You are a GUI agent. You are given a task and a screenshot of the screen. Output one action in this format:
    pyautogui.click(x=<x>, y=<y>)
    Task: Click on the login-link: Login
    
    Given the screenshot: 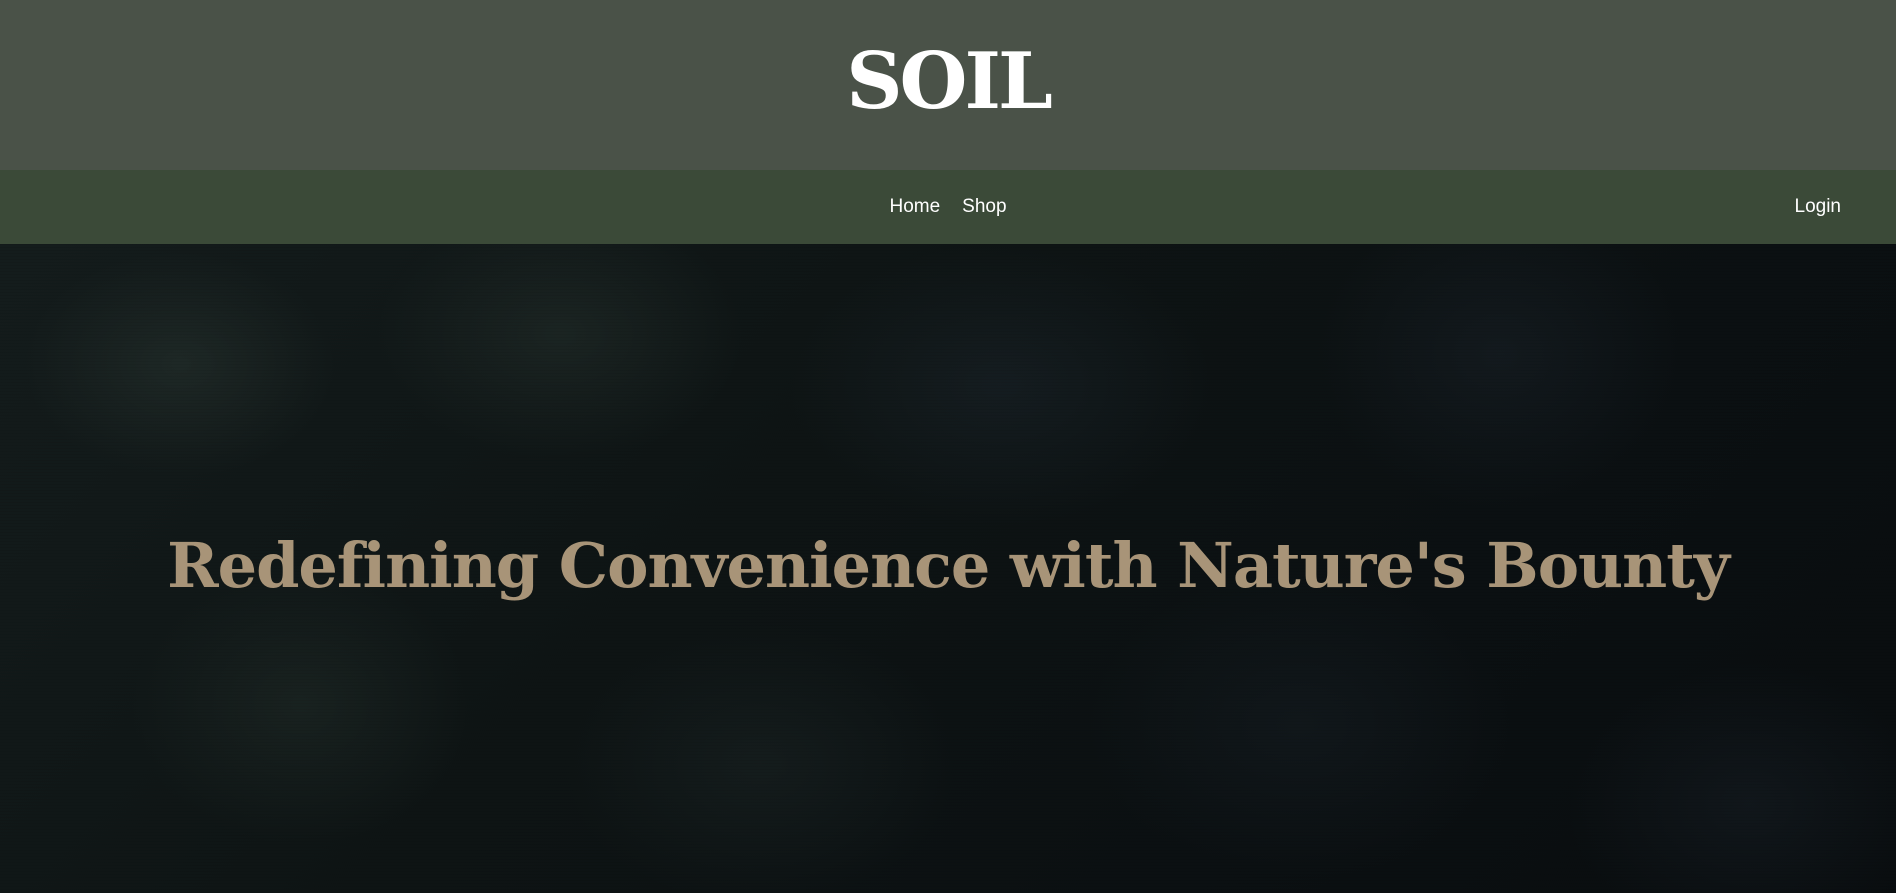 What is the action you would take?
    pyautogui.click(x=1818, y=207)
    